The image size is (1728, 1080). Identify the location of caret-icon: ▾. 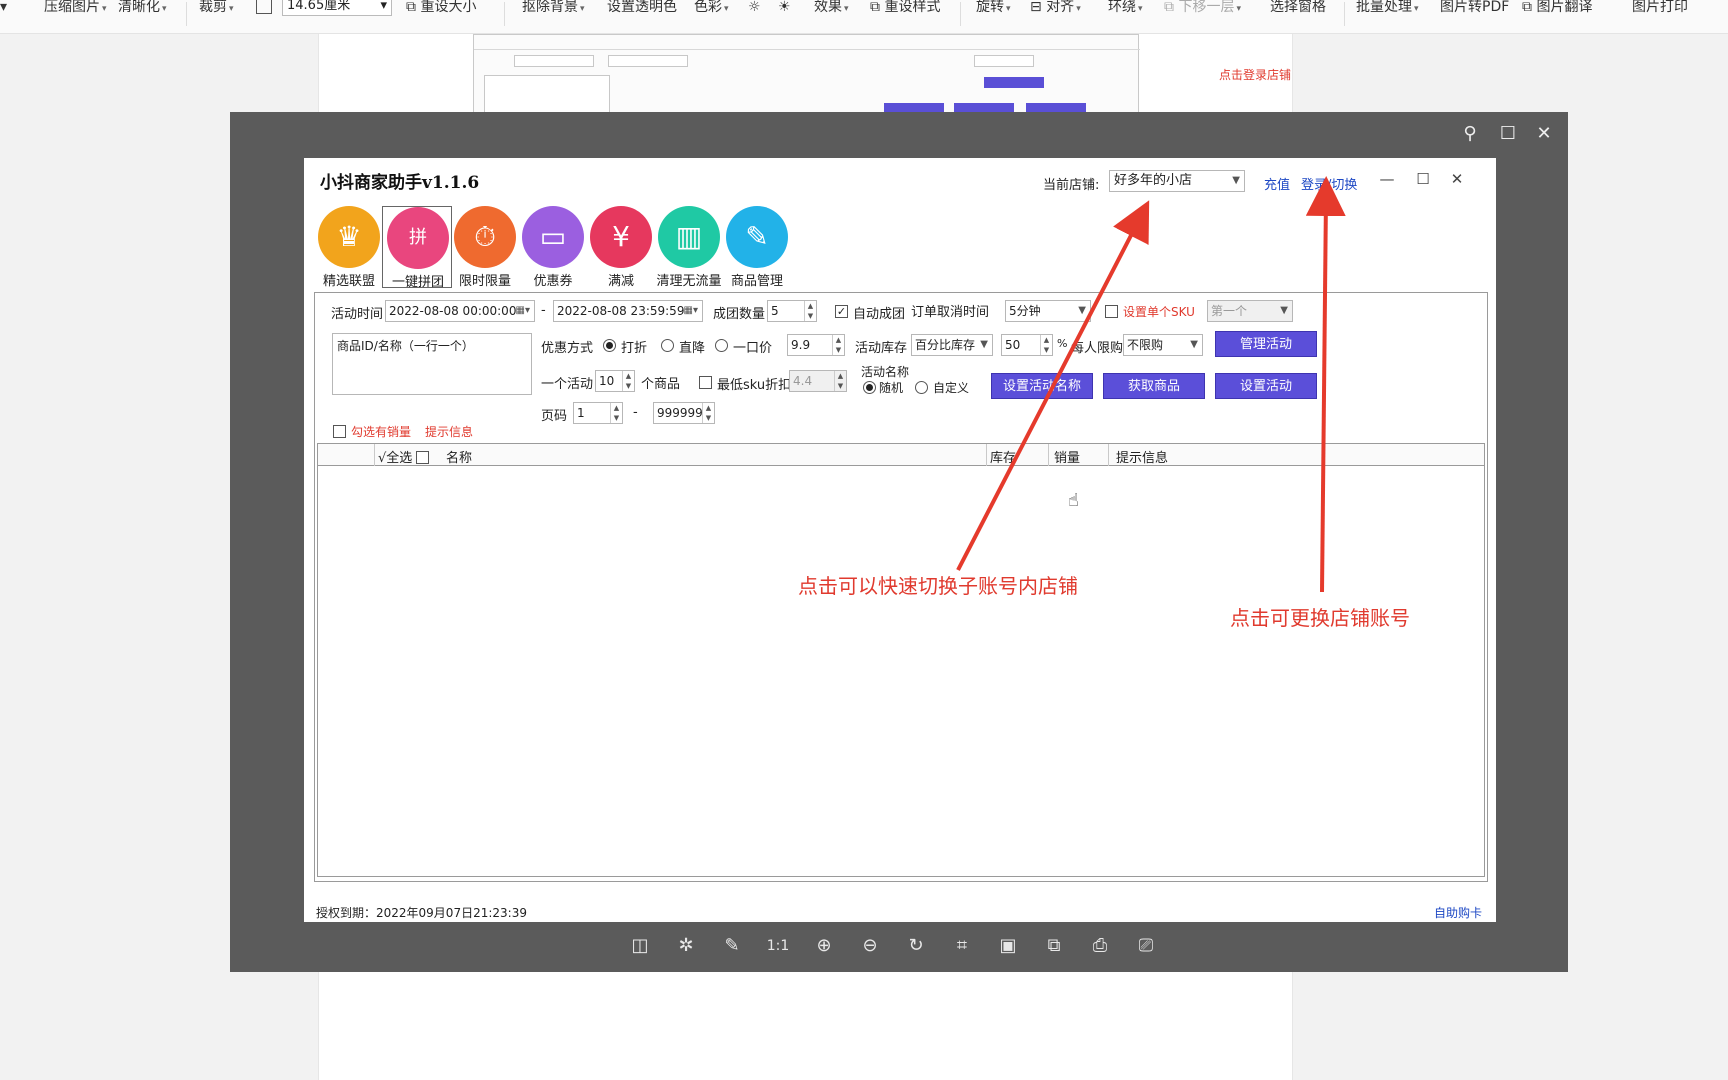
(582, 9).